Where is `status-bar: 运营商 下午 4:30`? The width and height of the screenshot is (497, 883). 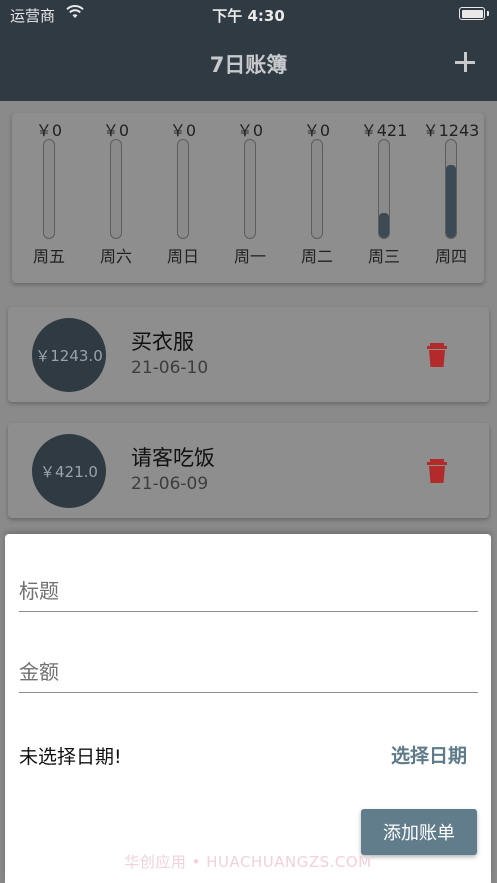
status-bar: 运营商 下午 4:30 is located at coordinates (248, 15).